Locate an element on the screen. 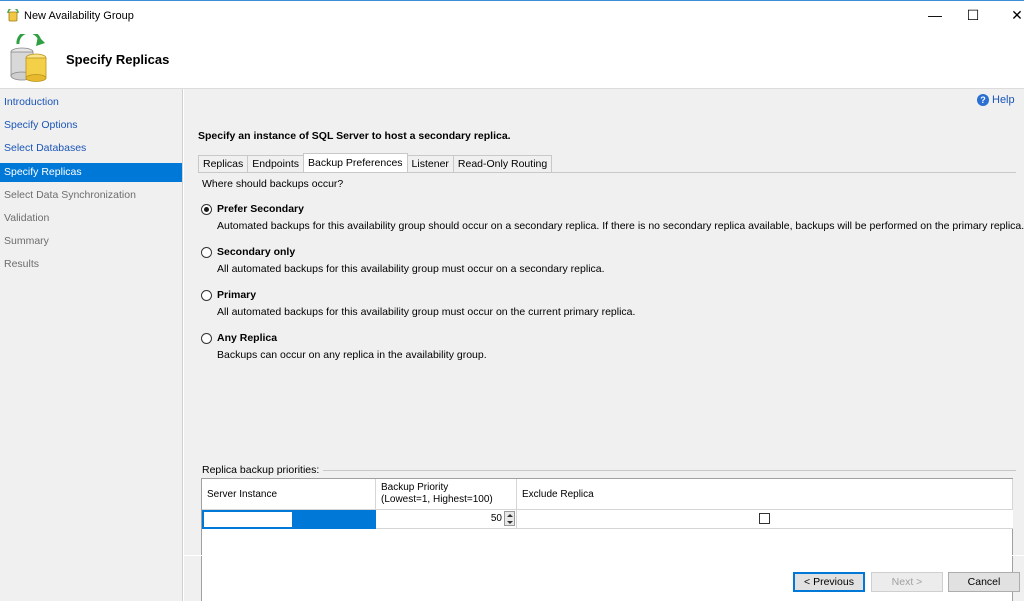 Image resolution: width=1024 pixels, height=601 pixels. column-header-exclude-replica: Exclude Replica is located at coordinates (765, 494).